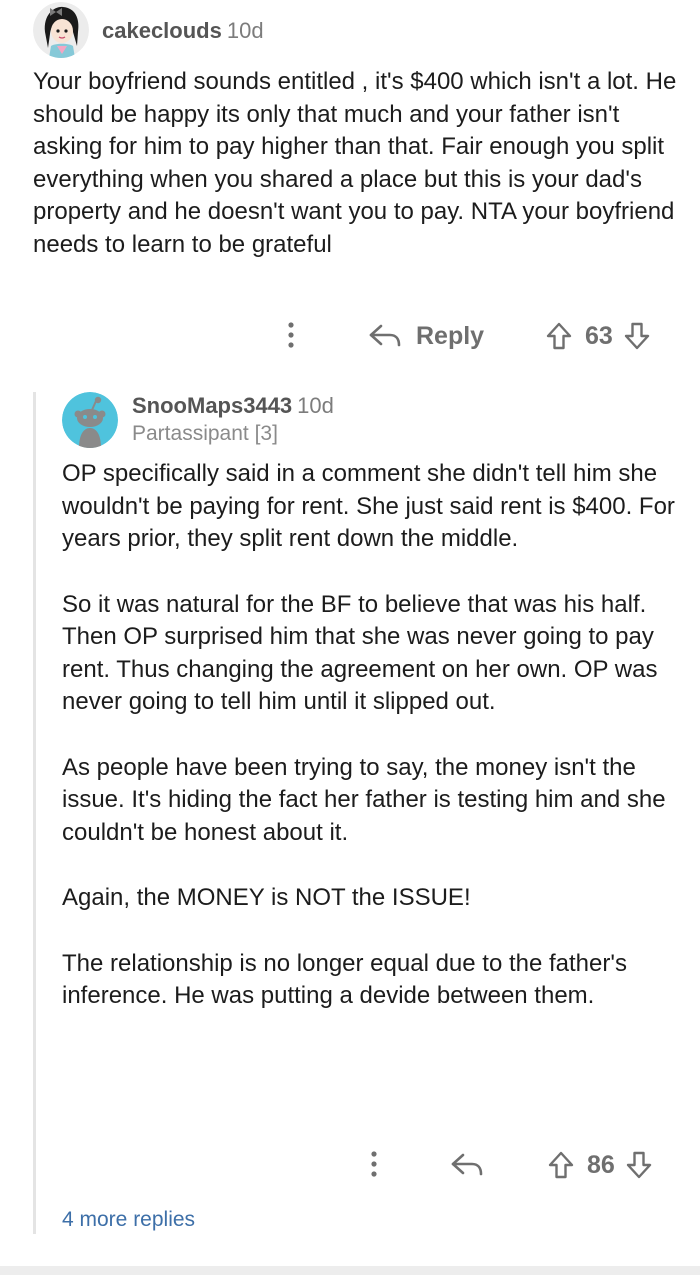 The height and width of the screenshot is (1275, 700). I want to click on vote-score: 63, so click(599, 335).